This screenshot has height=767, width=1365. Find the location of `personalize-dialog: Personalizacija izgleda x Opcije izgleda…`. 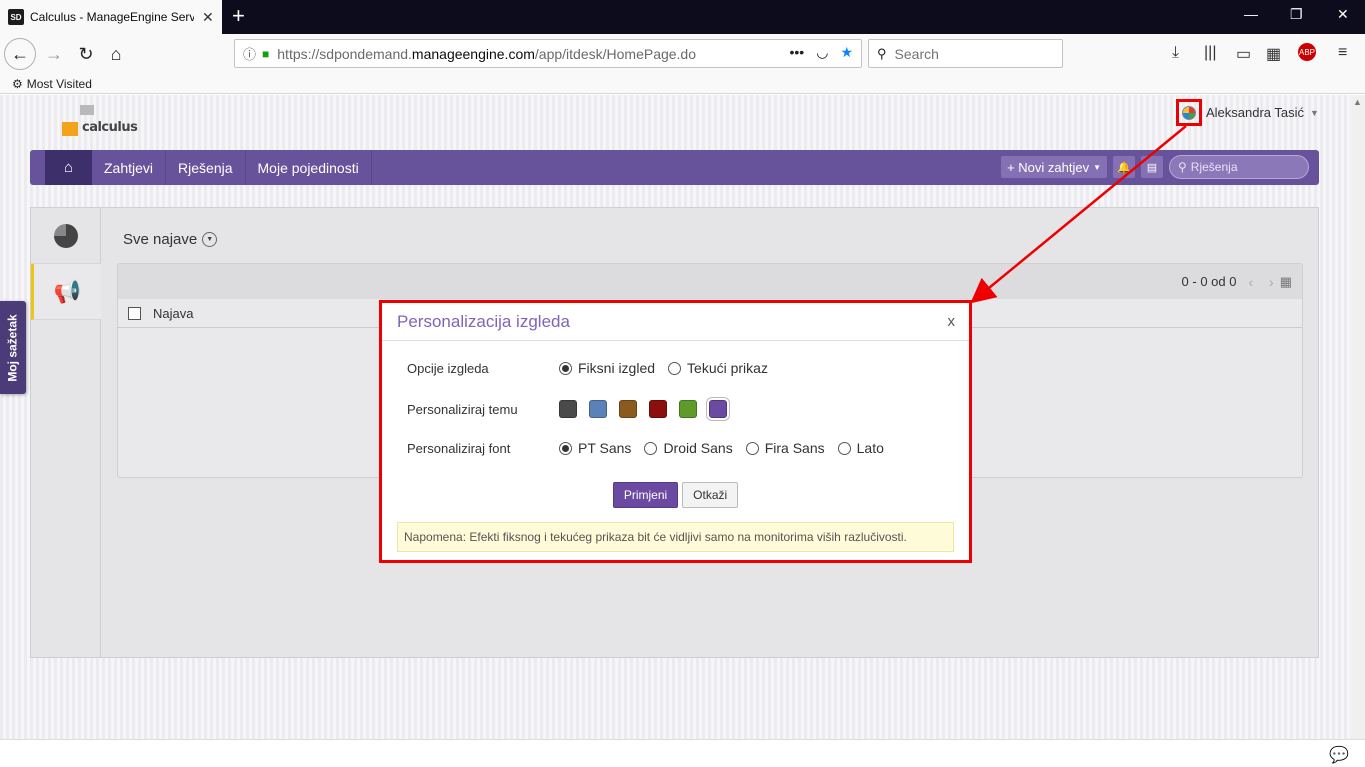

personalize-dialog: Personalizacija izgleda x Opcije izgleda… is located at coordinates (675, 431).